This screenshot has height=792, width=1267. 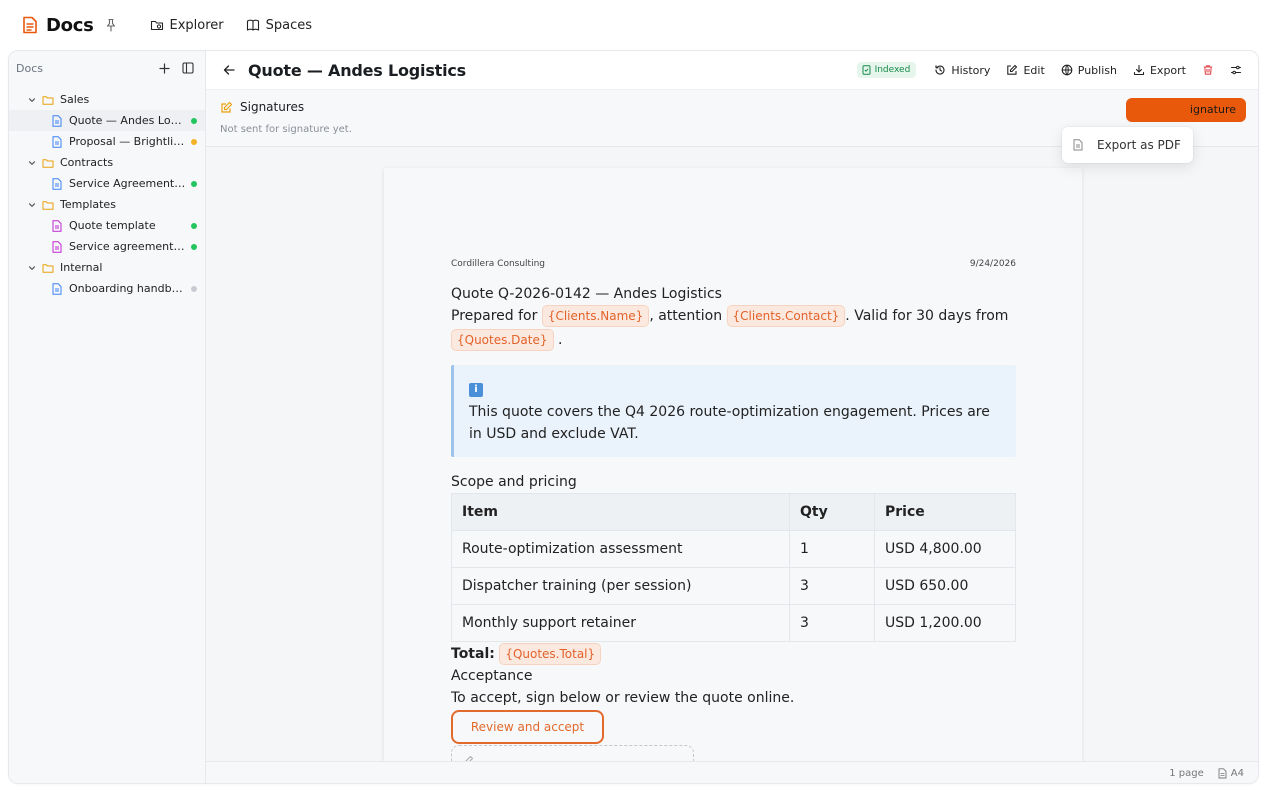 I want to click on table-cell: Route-optimization assessment, so click(x=620, y=549).